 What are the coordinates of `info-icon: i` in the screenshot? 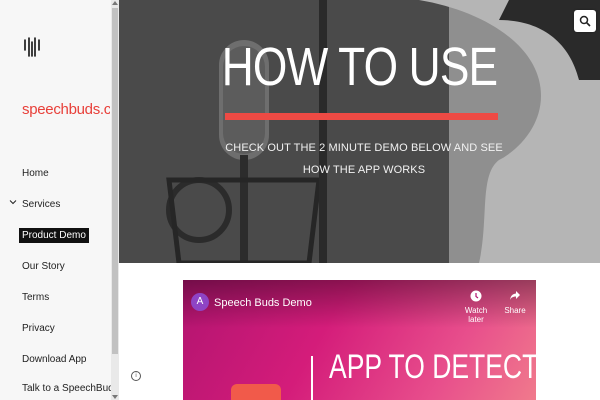 It's located at (136, 376).